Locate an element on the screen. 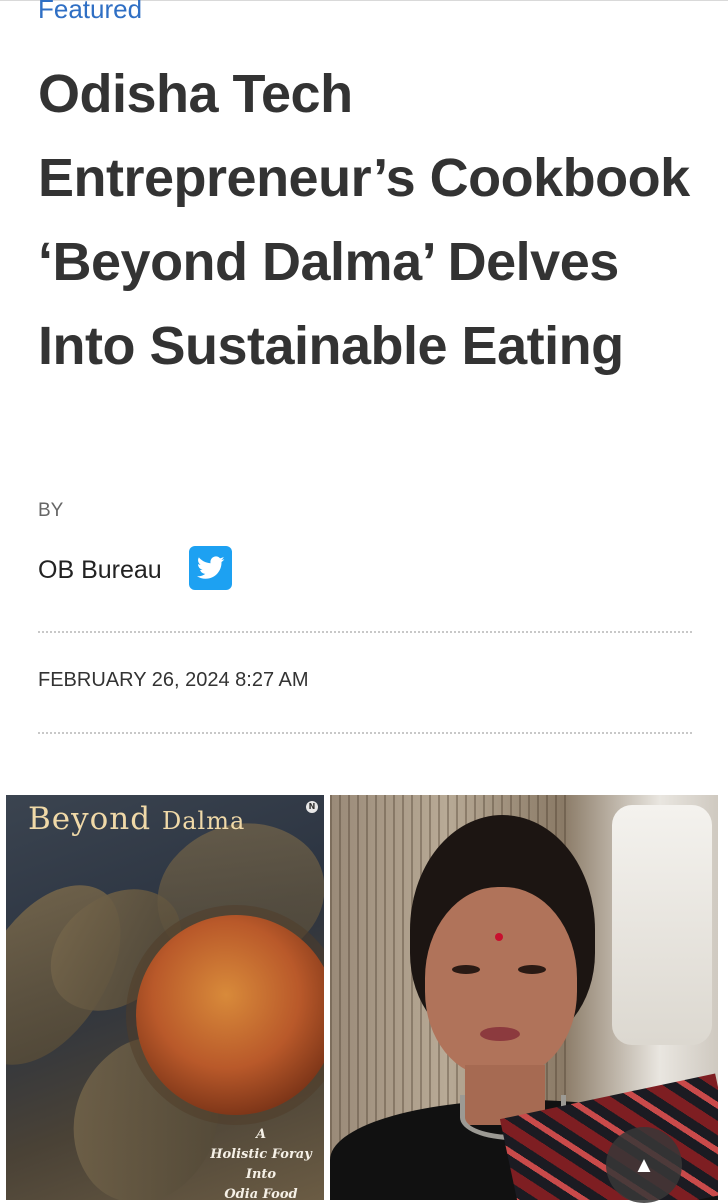 This screenshot has height=1203, width=728. publisher-logo-icon: N is located at coordinates (312, 807).